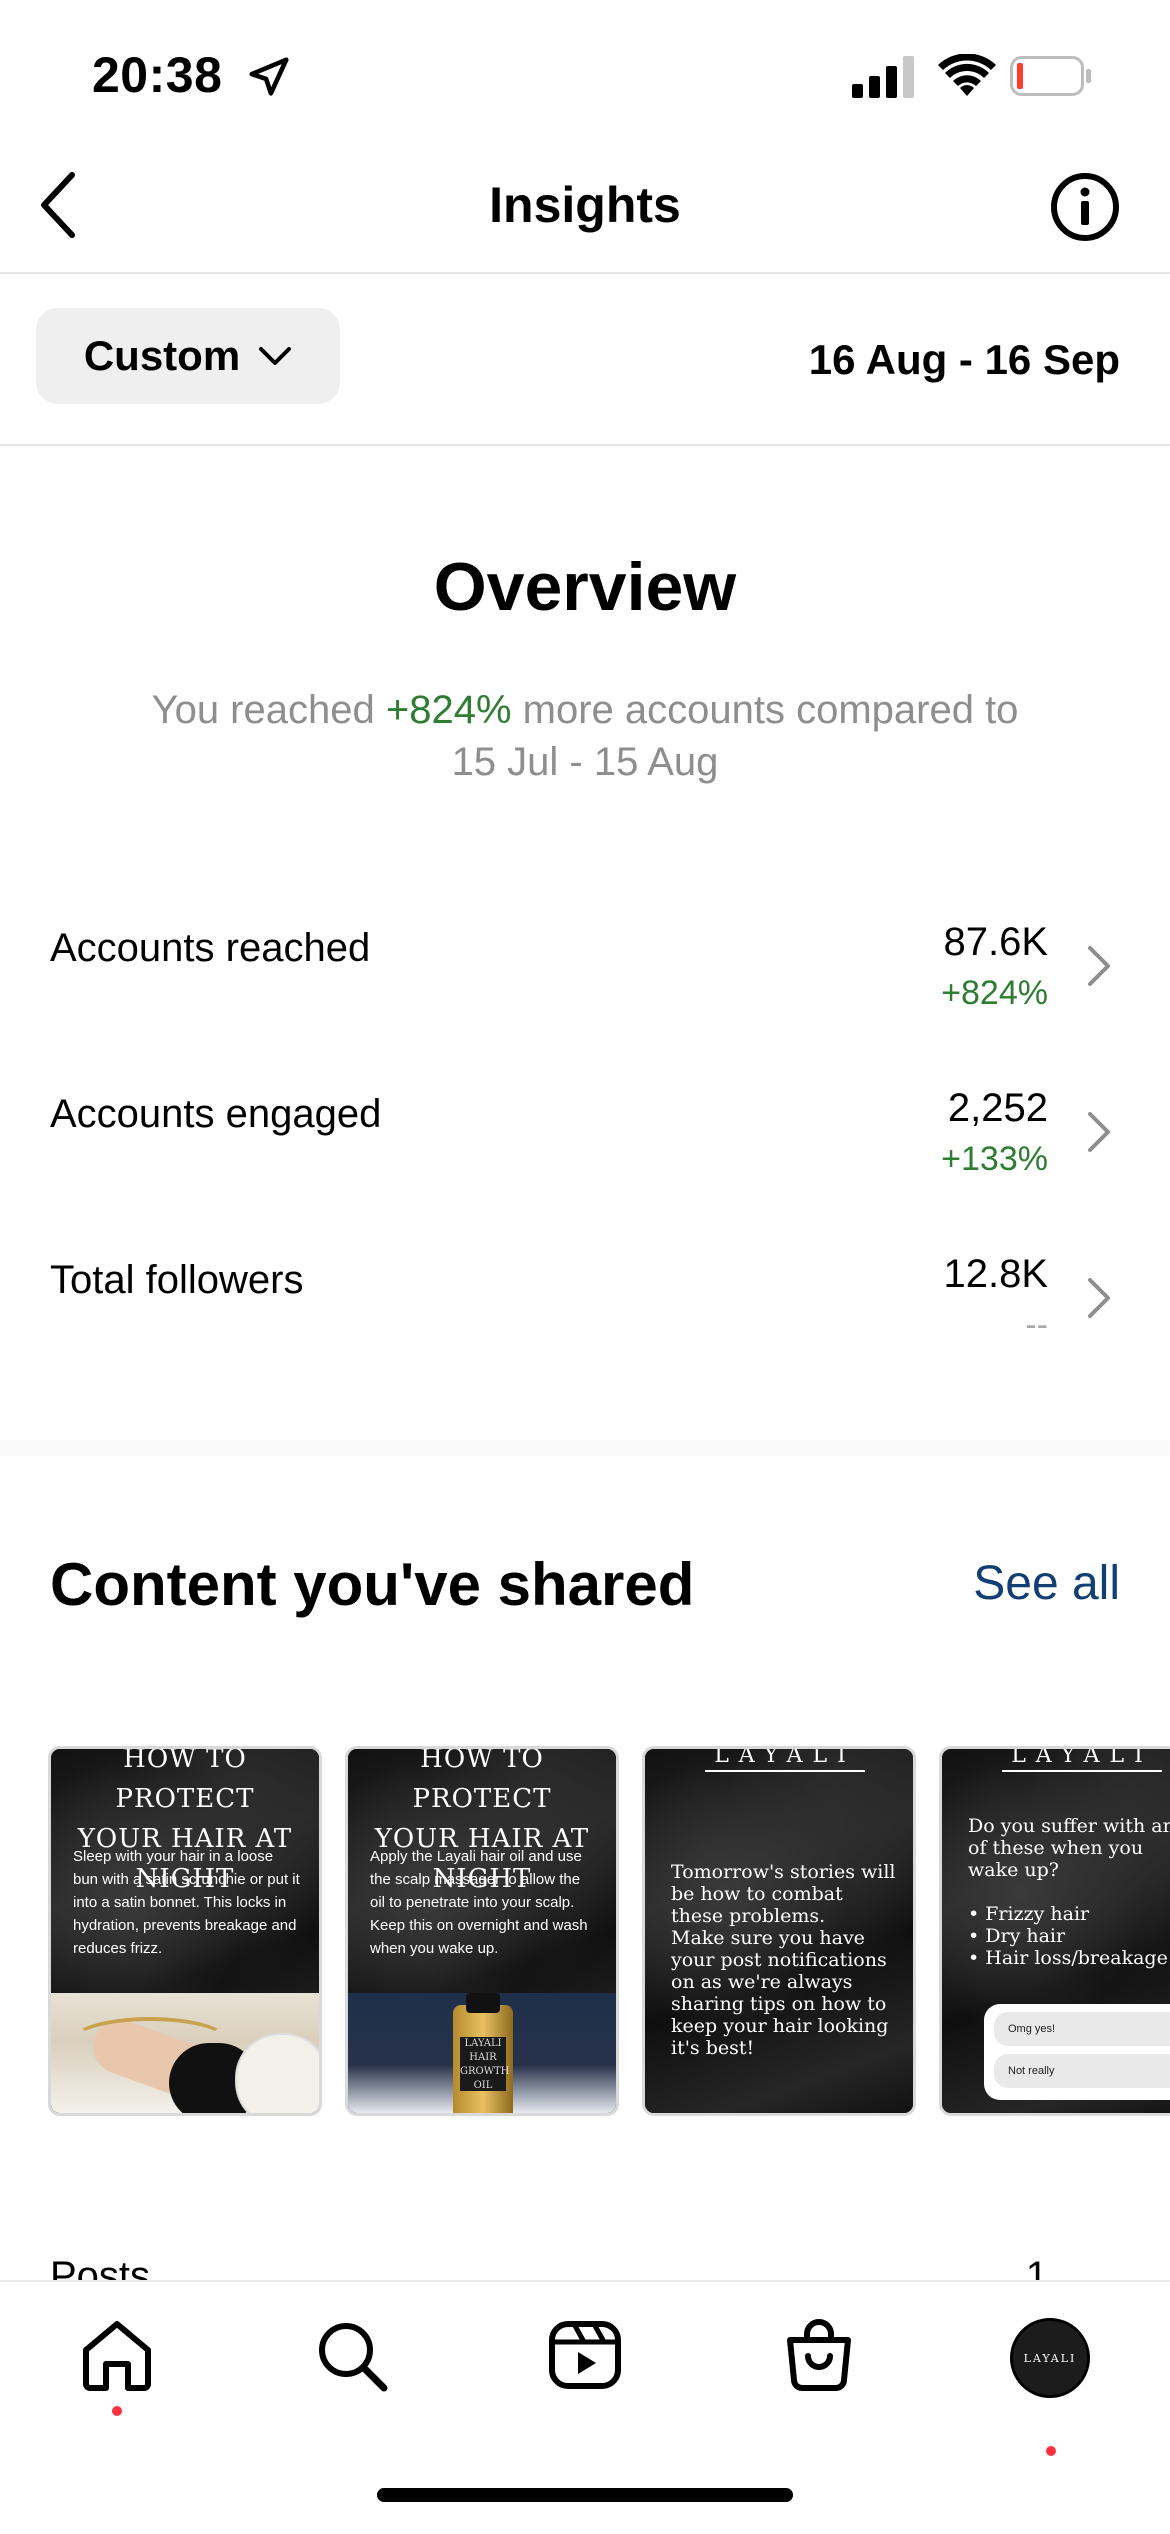 The width and height of the screenshot is (1170, 2534). I want to click on thumbnail-photo, so click(185, 2053).